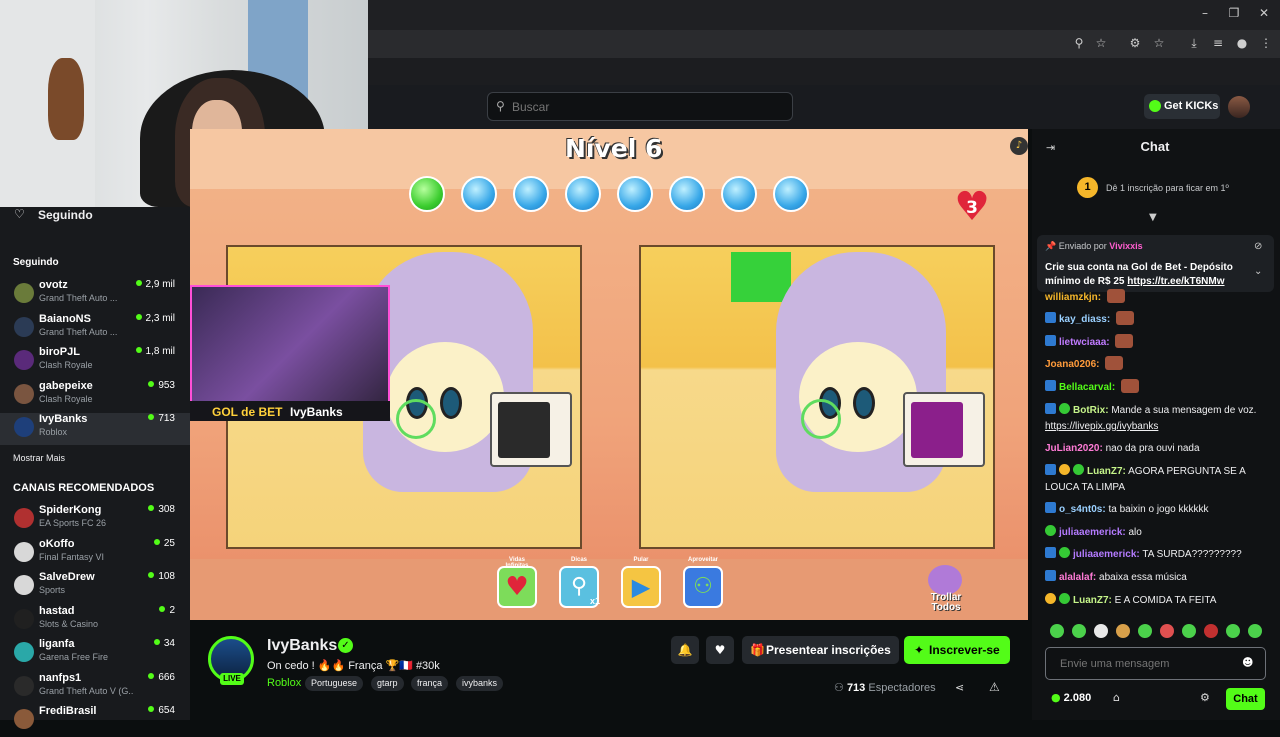 This screenshot has height=737, width=1280. What do you see at coordinates (95, 329) in the screenshot?
I see `sidebar-channel-baianons: BaianoNS Grand Theft Auto ... 2,3 mil` at bounding box center [95, 329].